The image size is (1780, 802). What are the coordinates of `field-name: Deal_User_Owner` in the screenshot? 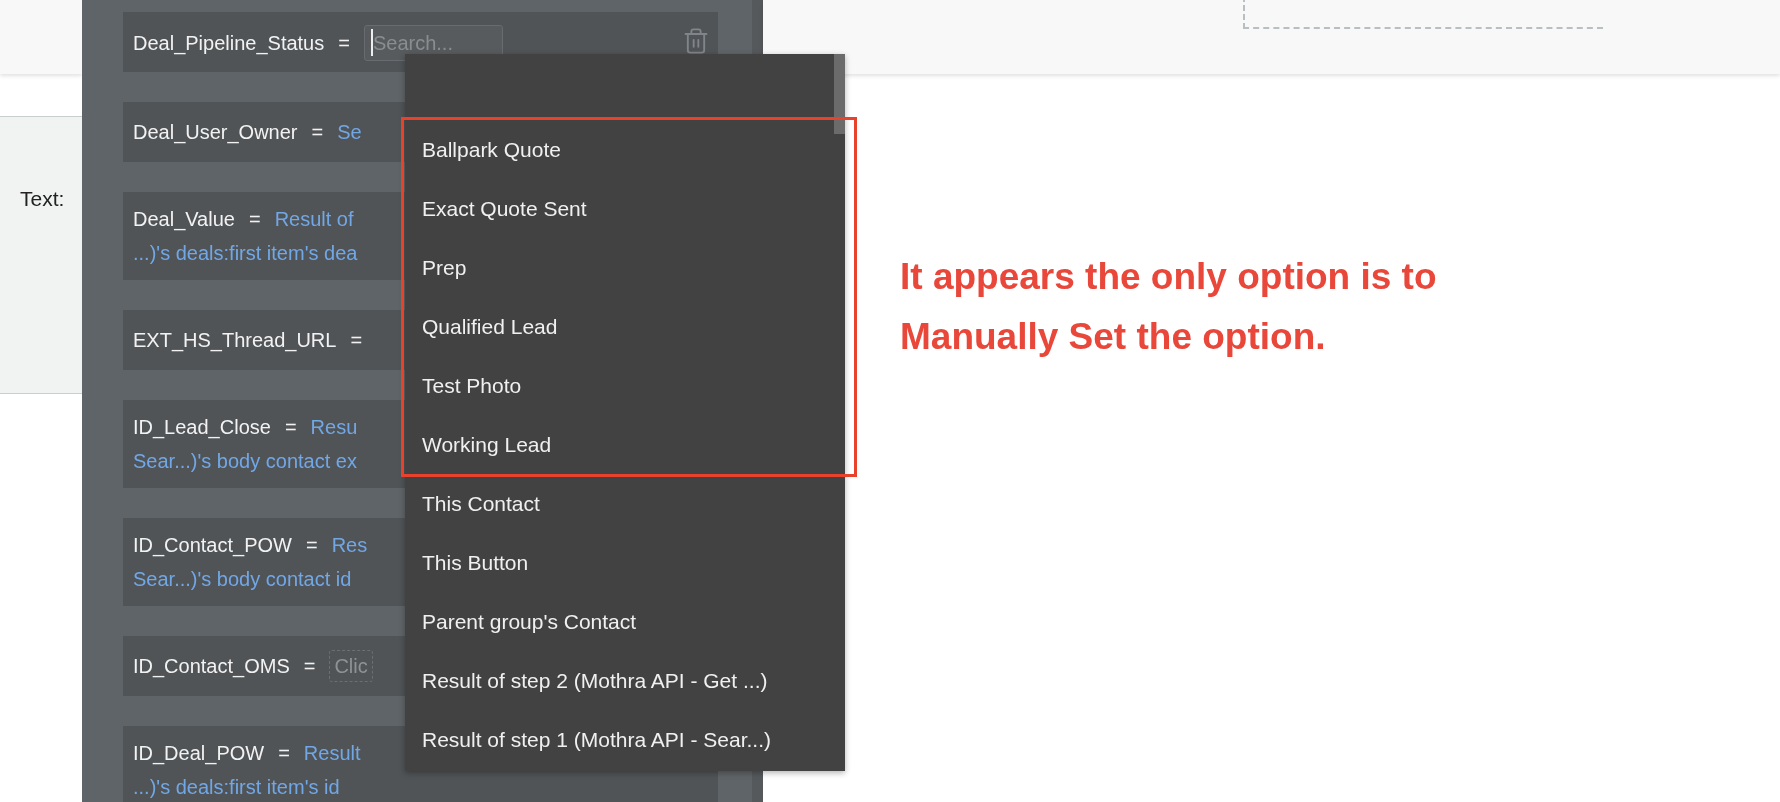 It's located at (215, 133).